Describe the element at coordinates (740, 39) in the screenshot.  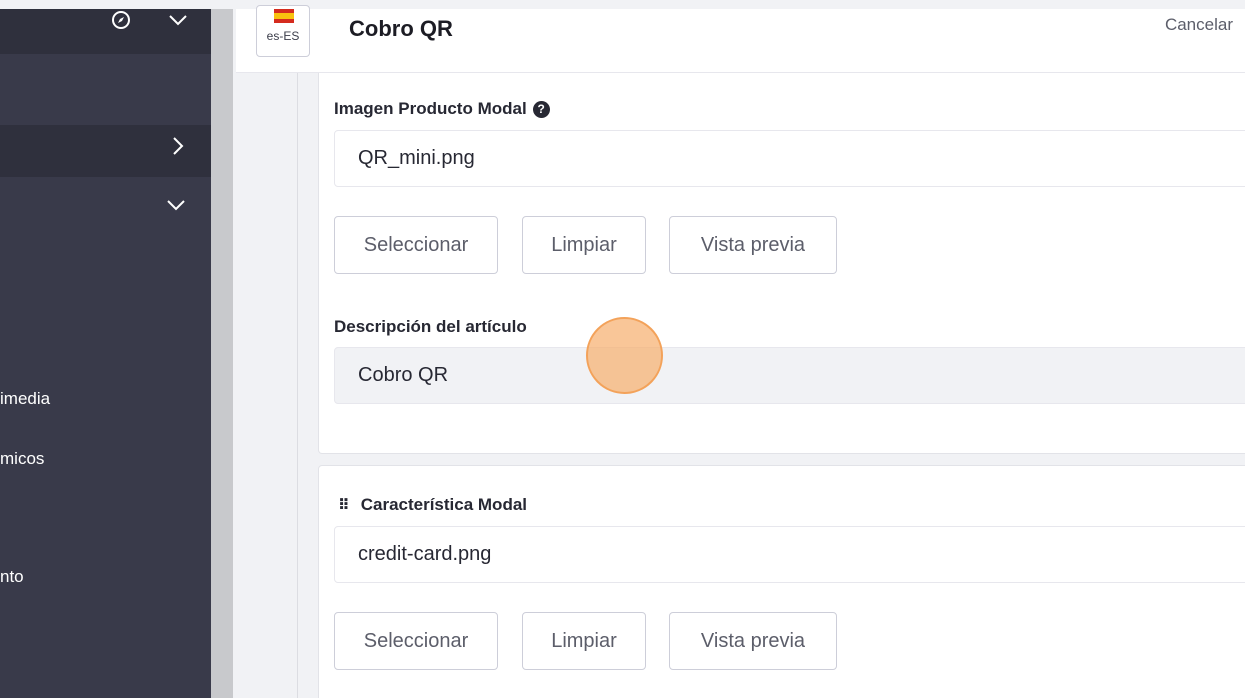
I see `header: es-ES Cobro QR Cancelar` at that location.